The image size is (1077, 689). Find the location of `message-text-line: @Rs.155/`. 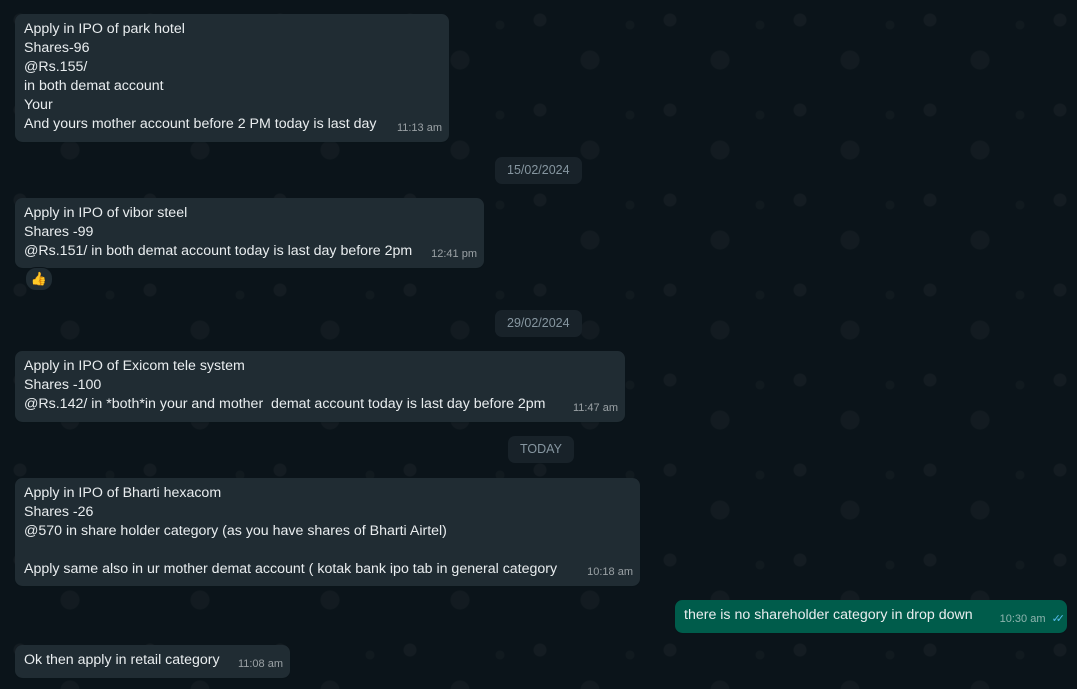

message-text-line: @Rs.155/ is located at coordinates (56, 67).